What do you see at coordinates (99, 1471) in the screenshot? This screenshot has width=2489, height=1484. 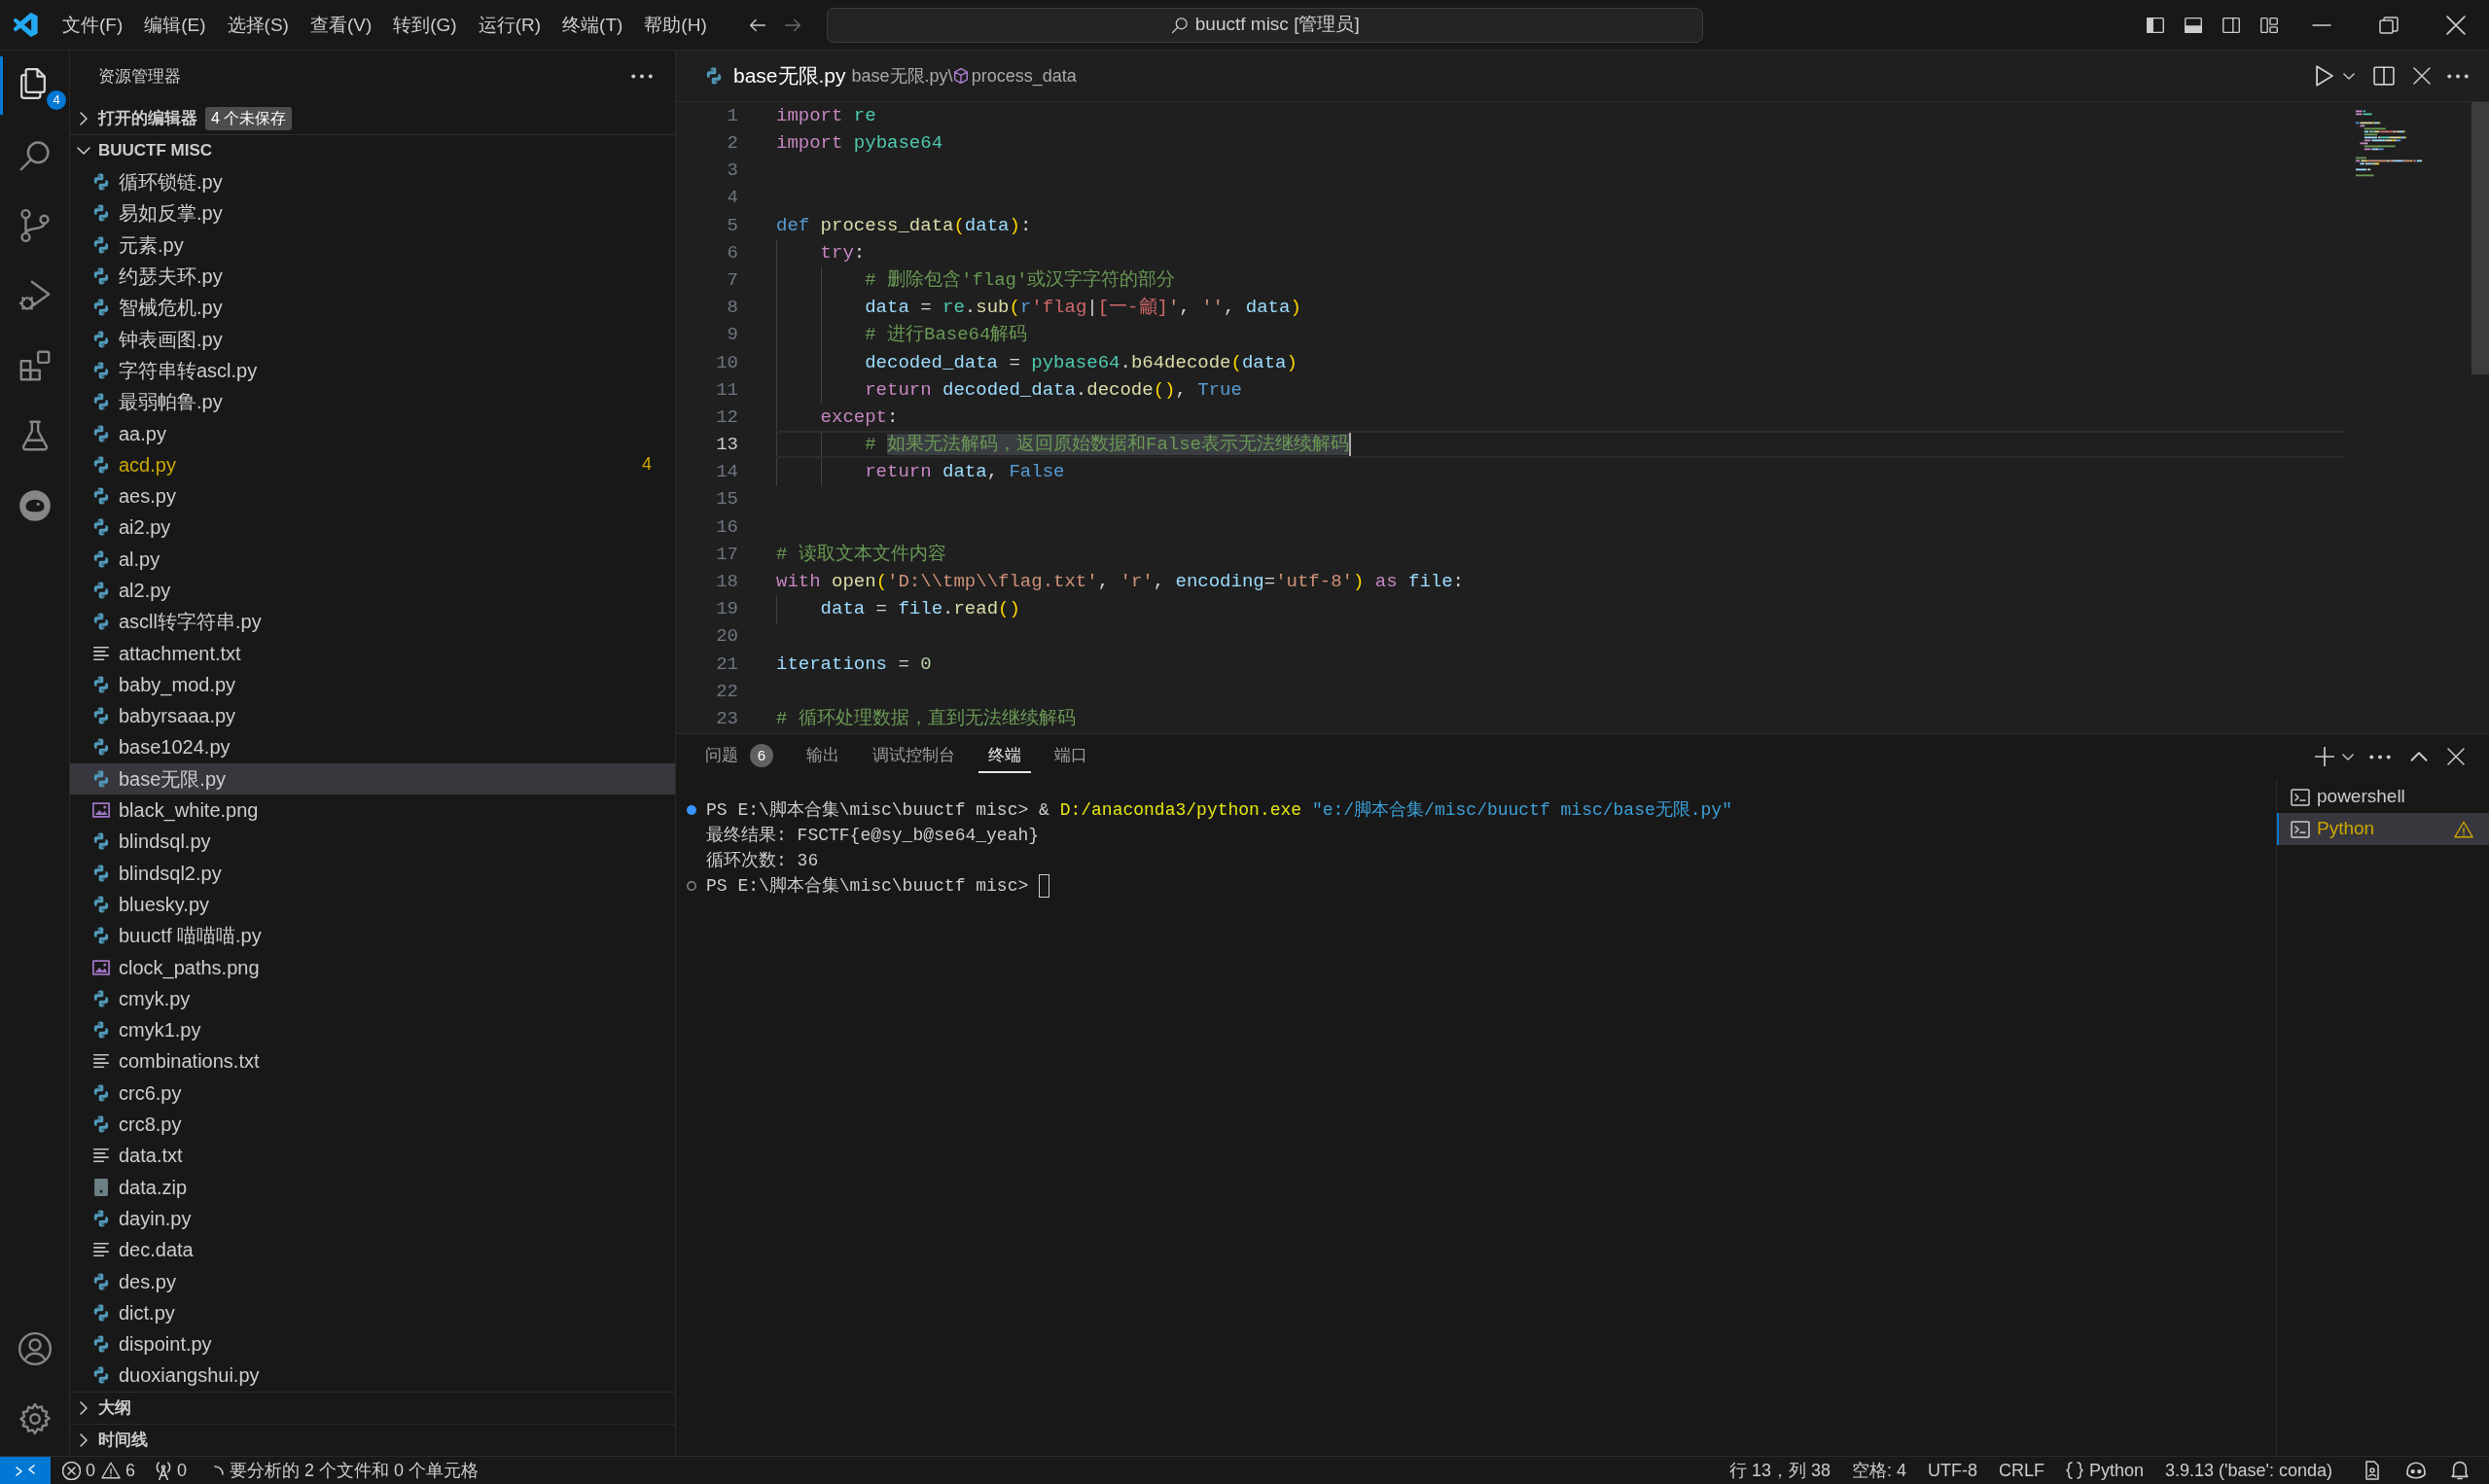 I see `problems-button: 0 6` at bounding box center [99, 1471].